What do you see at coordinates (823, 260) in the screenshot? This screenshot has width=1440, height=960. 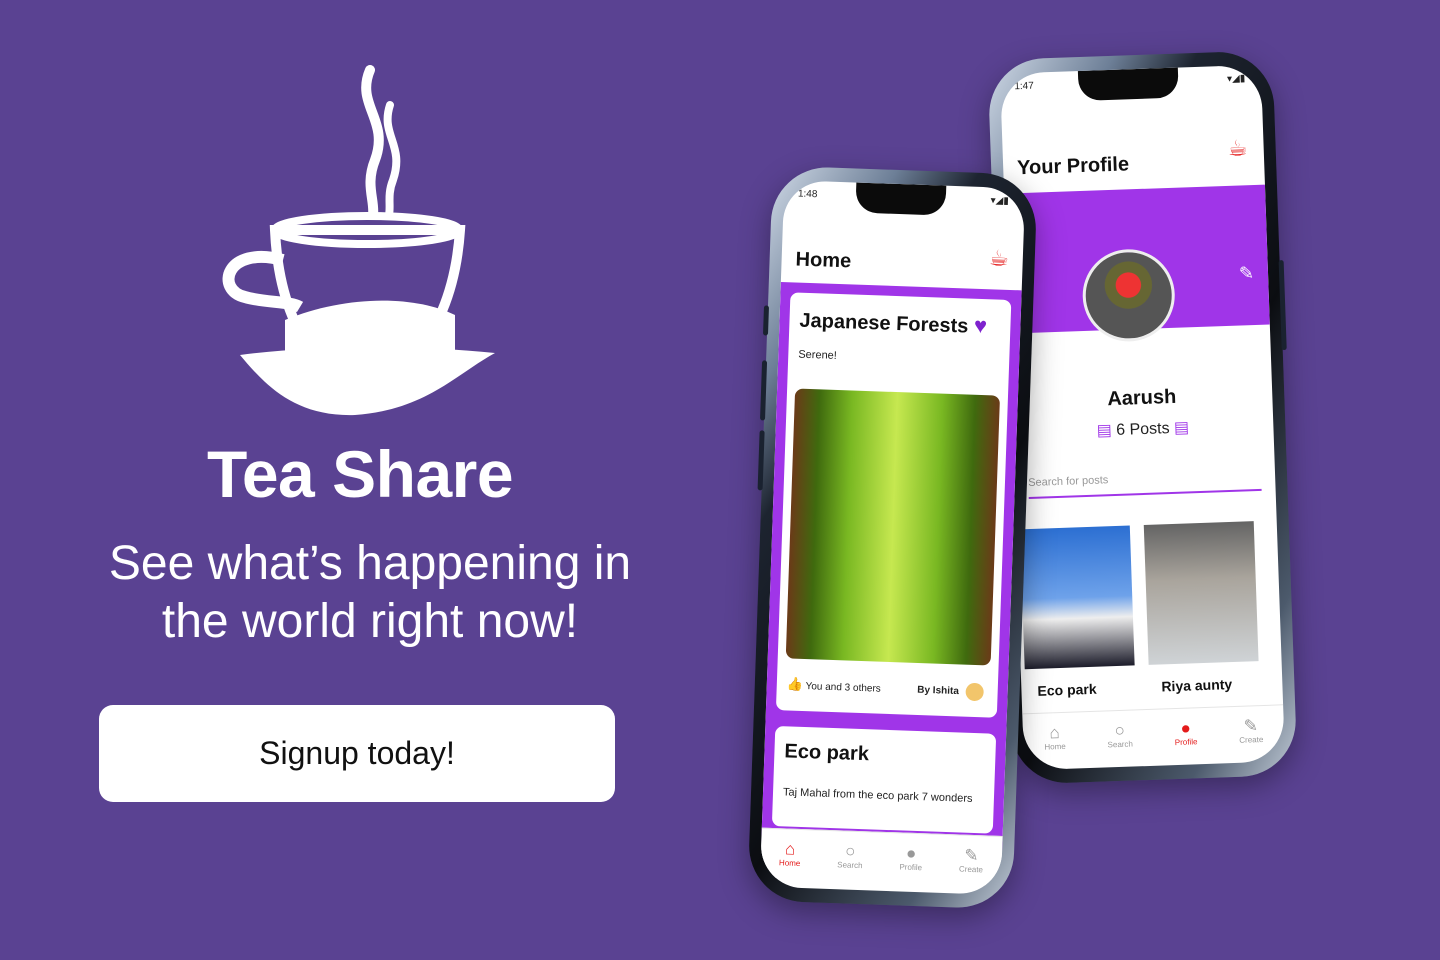 I see `page-title: Home` at bounding box center [823, 260].